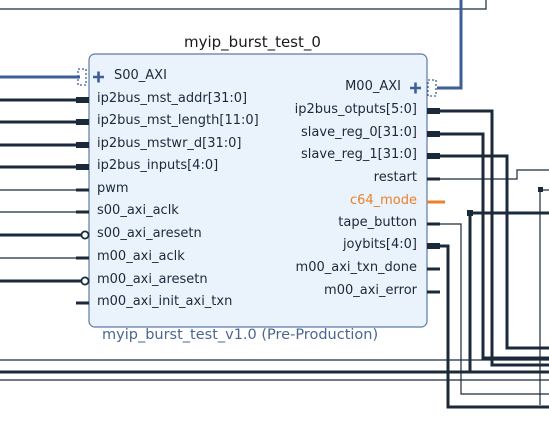 This screenshot has width=549, height=437. What do you see at coordinates (383, 200) in the screenshot?
I see `right-port-label: c64_mode` at bounding box center [383, 200].